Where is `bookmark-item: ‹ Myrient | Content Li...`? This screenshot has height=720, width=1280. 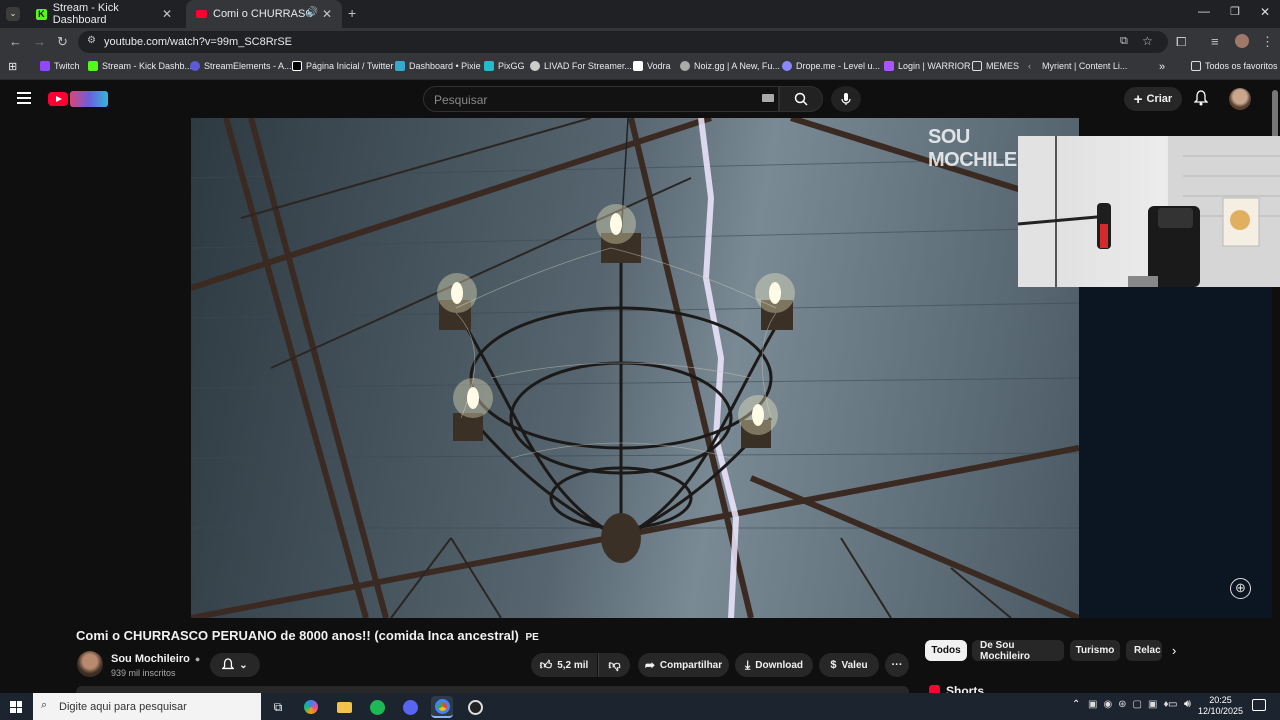
bookmark-item: ‹ Myrient | Content Li... is located at coordinates (1077, 66).